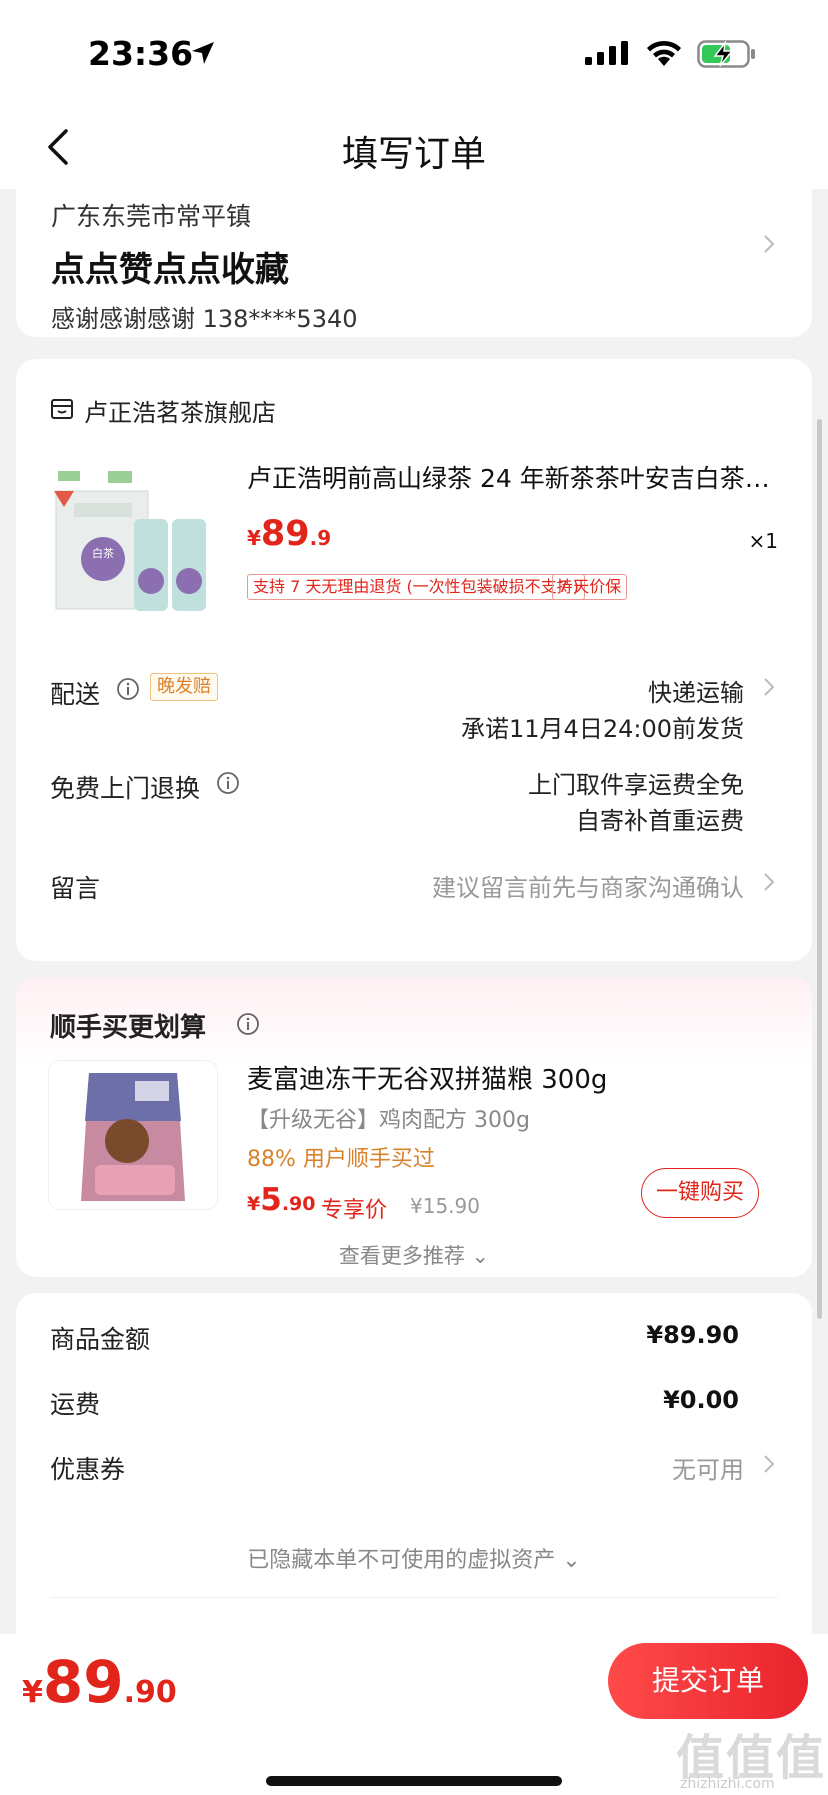 This screenshot has height=1795, width=828. Describe the element at coordinates (184, 687) in the screenshot. I see `late-compensation-badge: 晚发赔` at that location.